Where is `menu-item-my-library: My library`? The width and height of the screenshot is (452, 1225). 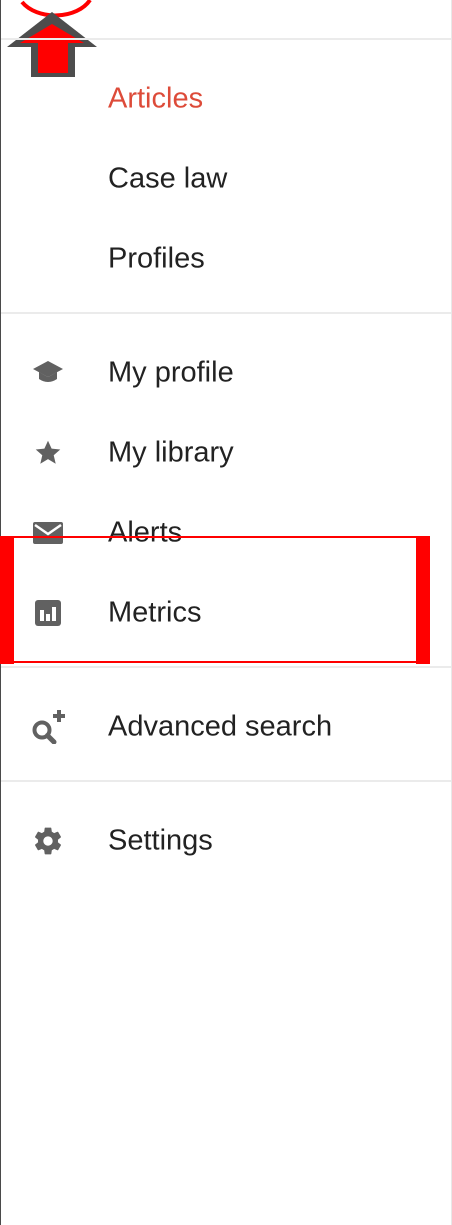
menu-item-my-library: My library is located at coordinates (226, 453).